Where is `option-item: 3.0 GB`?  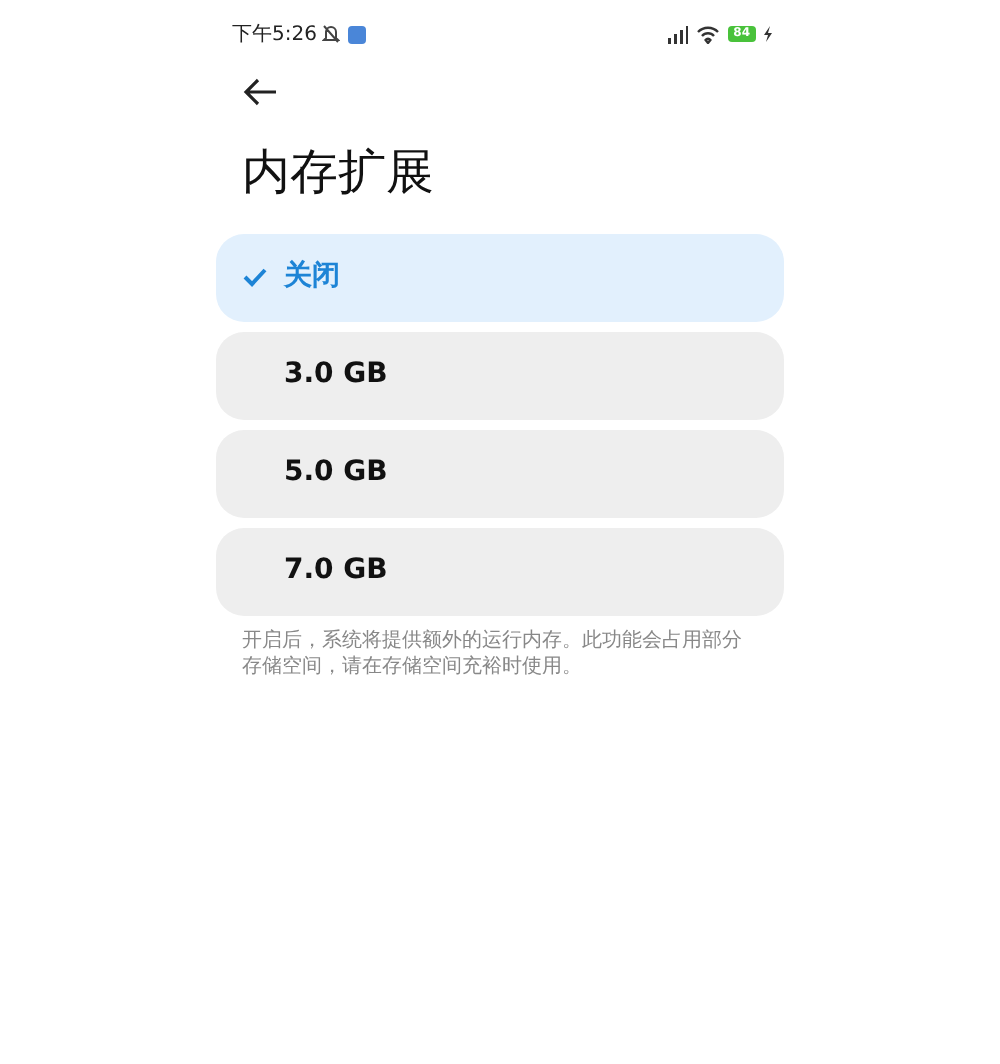
option-item: 3.0 GB is located at coordinates (500, 375).